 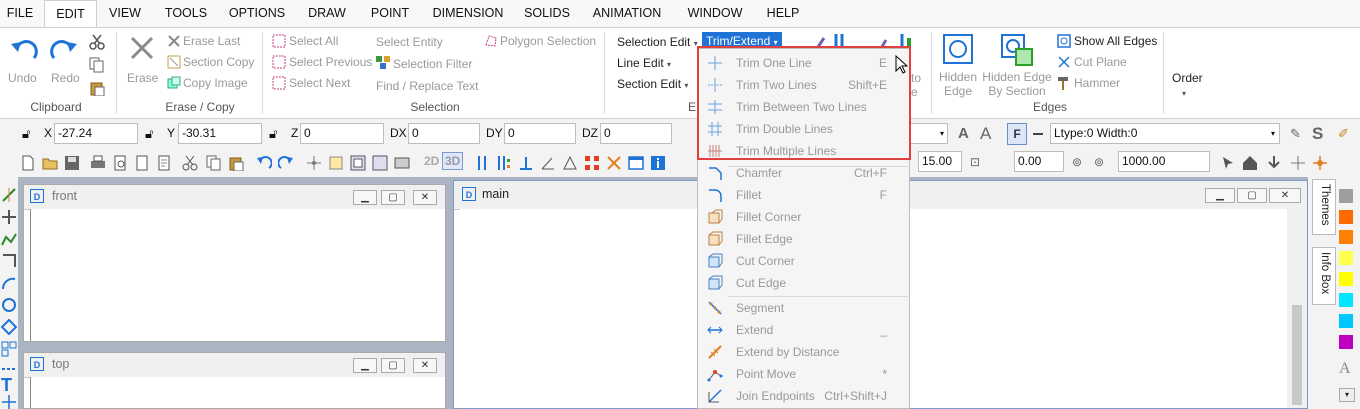 What do you see at coordinates (1324, 207) in the screenshot?
I see `themes-tab: Themes` at bounding box center [1324, 207].